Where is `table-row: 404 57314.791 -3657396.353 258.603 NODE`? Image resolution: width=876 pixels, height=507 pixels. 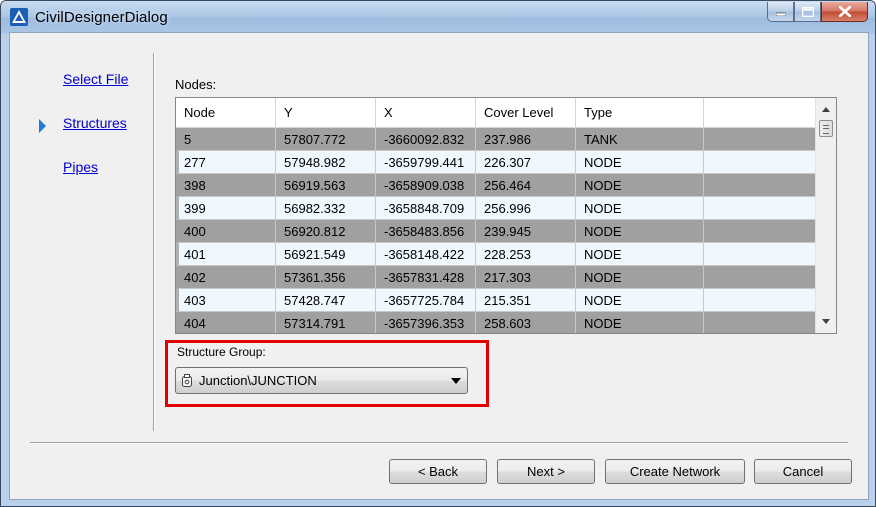
table-row: 404 57314.791 -3657396.353 258.603 NODE is located at coordinates (496, 322).